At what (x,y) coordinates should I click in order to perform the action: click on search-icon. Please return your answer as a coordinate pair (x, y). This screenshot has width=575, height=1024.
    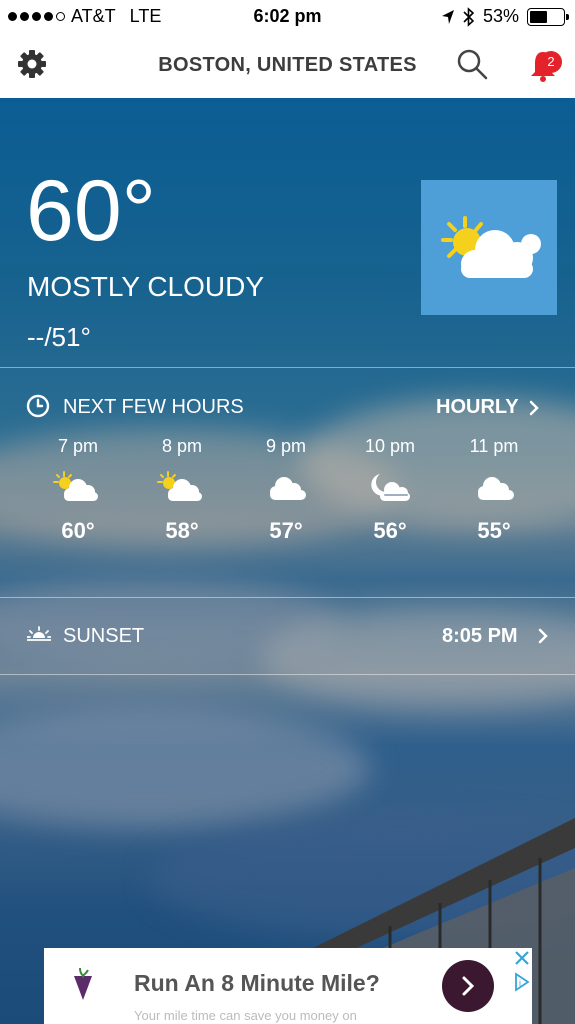
    Looking at the image, I should click on (472, 64).